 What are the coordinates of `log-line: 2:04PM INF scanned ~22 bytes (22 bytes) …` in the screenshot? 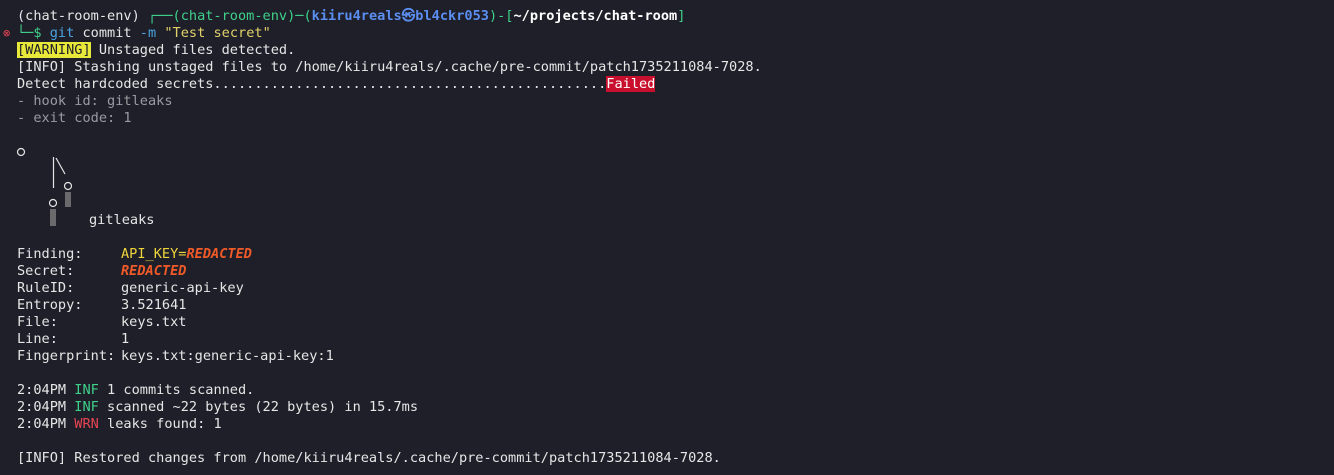 It's located at (667, 407).